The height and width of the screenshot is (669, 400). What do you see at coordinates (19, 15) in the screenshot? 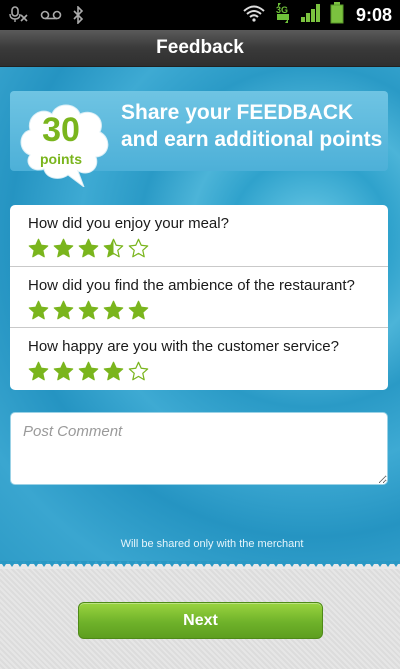
I see `mute-icon` at bounding box center [19, 15].